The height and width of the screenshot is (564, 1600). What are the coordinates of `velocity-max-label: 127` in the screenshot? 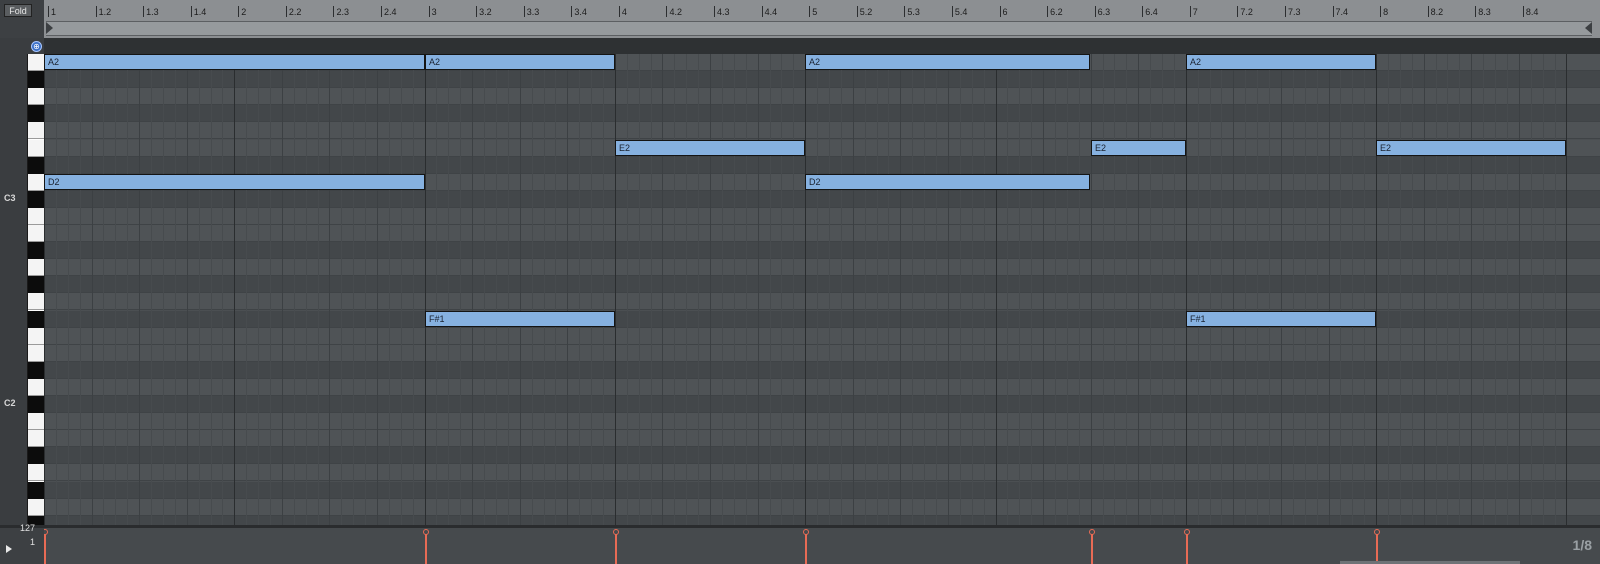 It's located at (28, 528).